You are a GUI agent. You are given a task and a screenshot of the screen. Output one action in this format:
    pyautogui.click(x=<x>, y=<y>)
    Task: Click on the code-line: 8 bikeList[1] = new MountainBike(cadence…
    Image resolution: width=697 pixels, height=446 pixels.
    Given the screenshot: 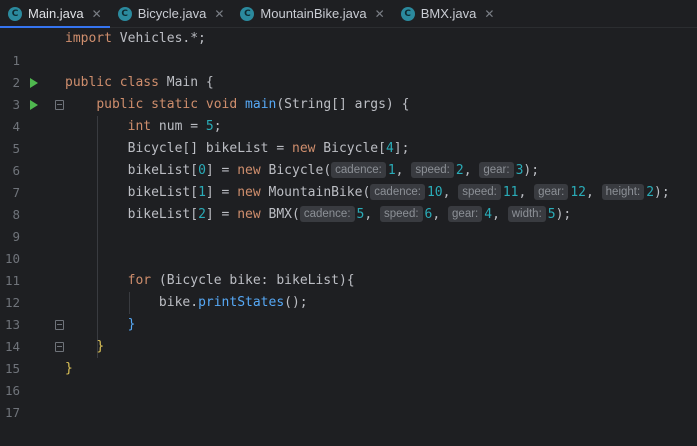 What is the action you would take?
    pyautogui.click(x=348, y=202)
    